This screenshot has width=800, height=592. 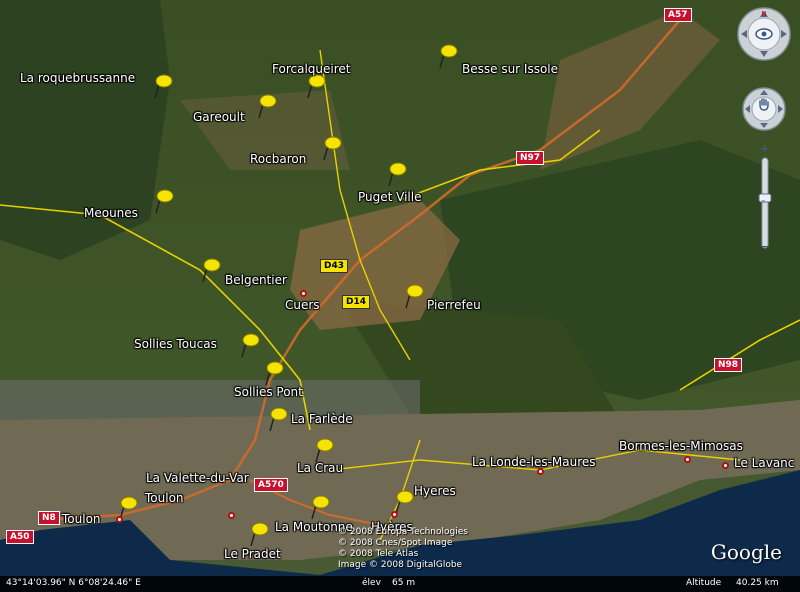 What do you see at coordinates (764, 104) in the screenshot?
I see `hand-icon` at bounding box center [764, 104].